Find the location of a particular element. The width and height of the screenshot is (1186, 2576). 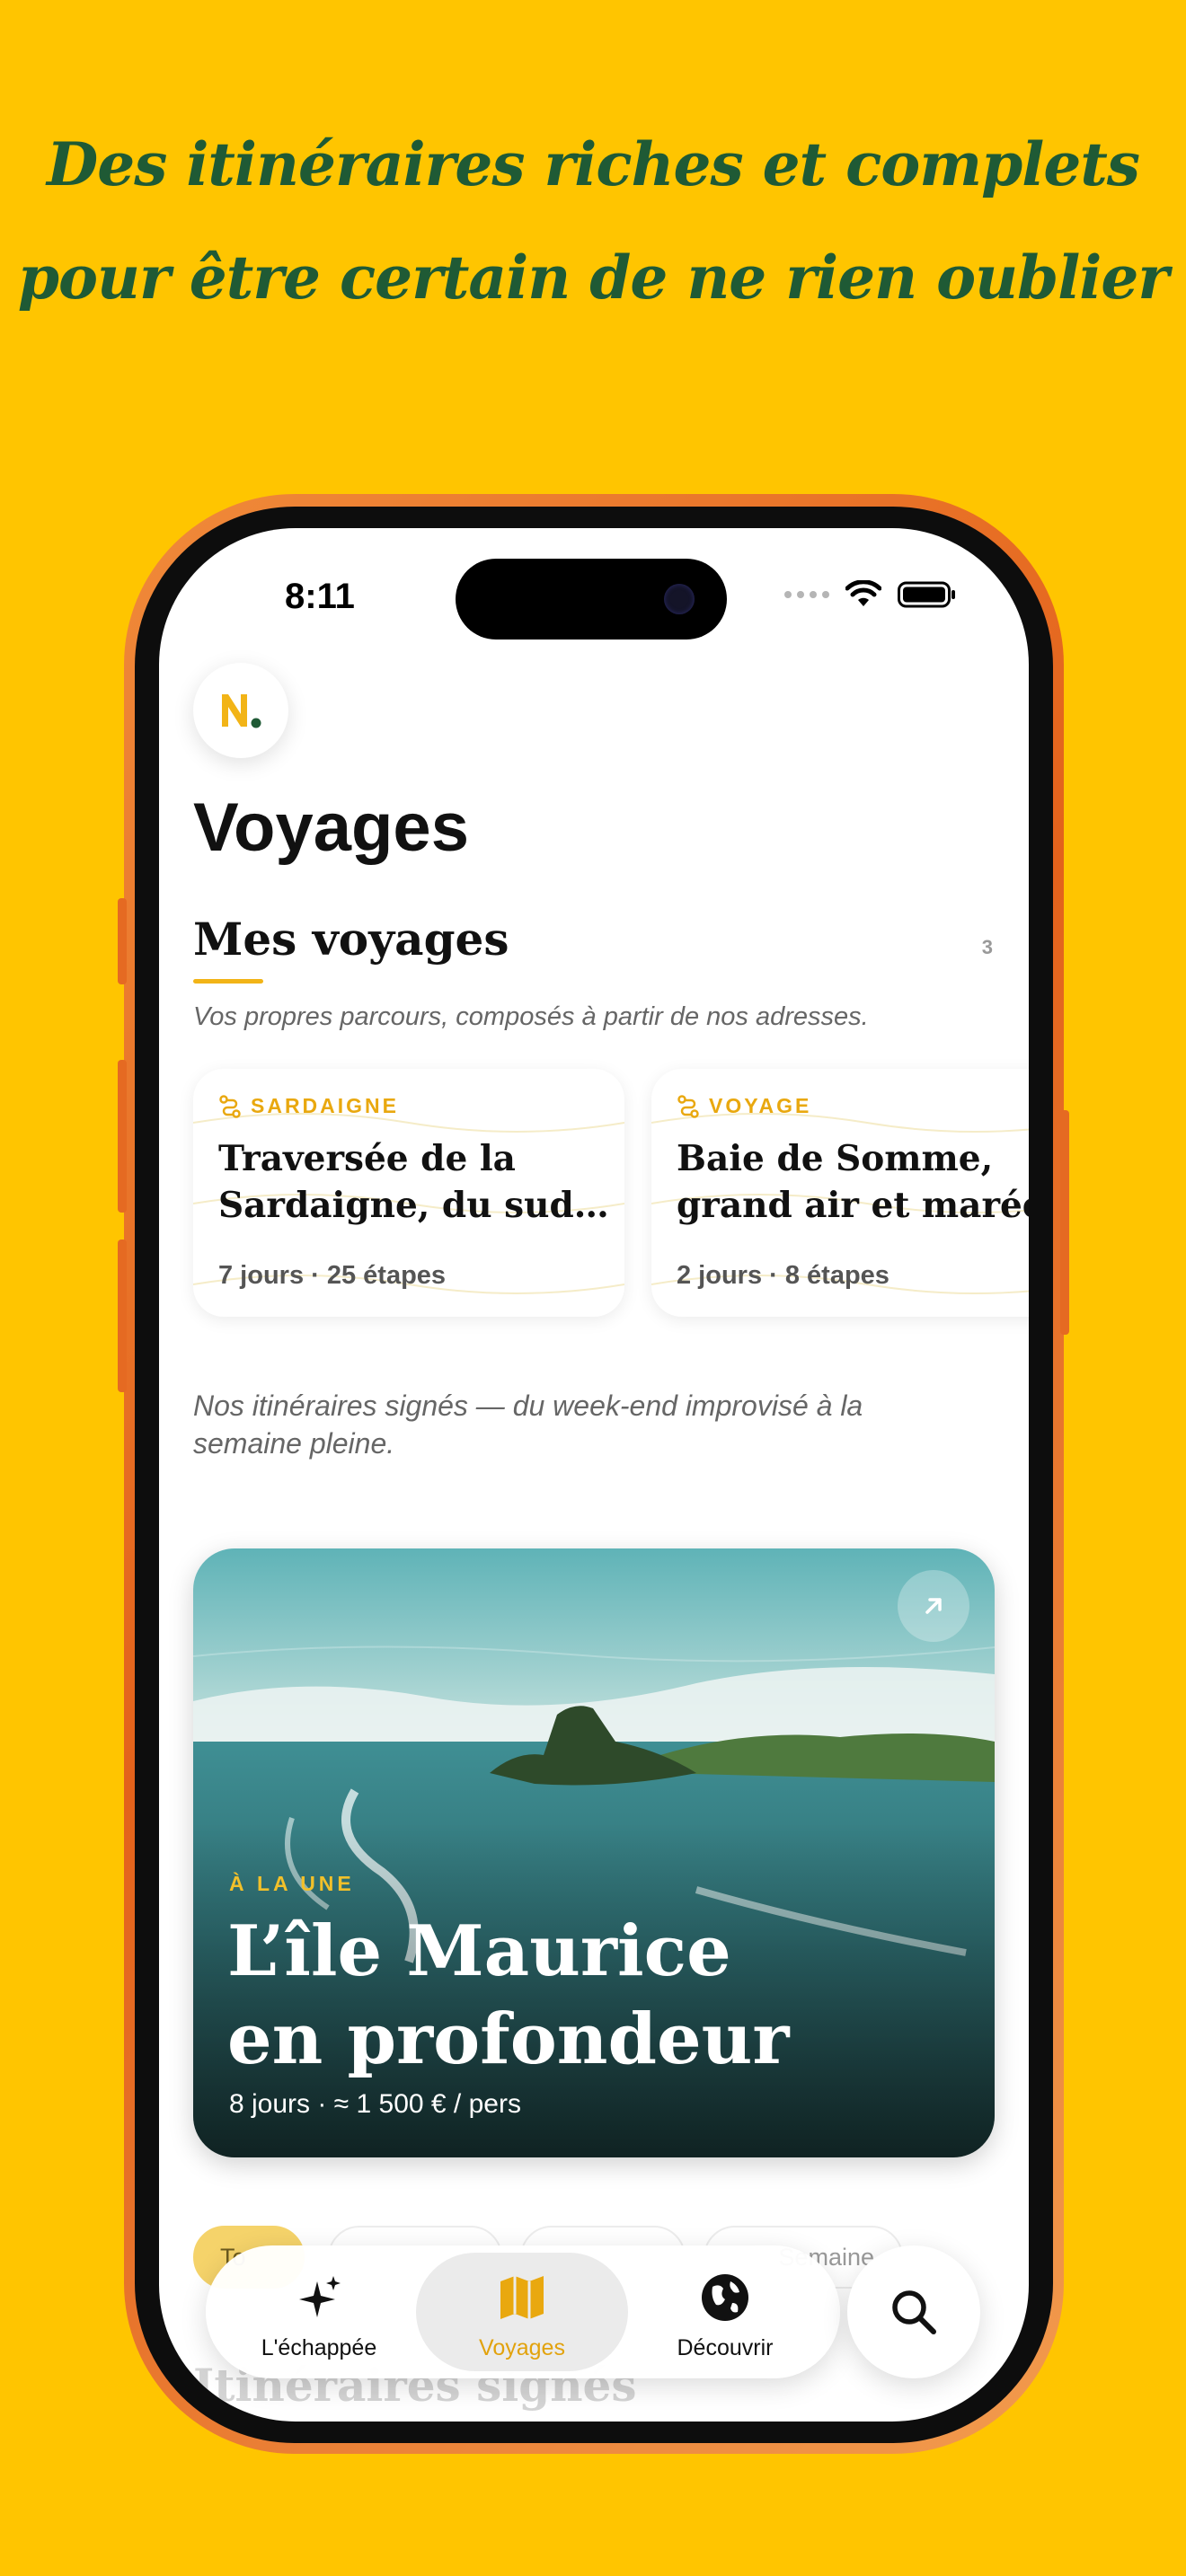

dynamic-island is located at coordinates (591, 599).